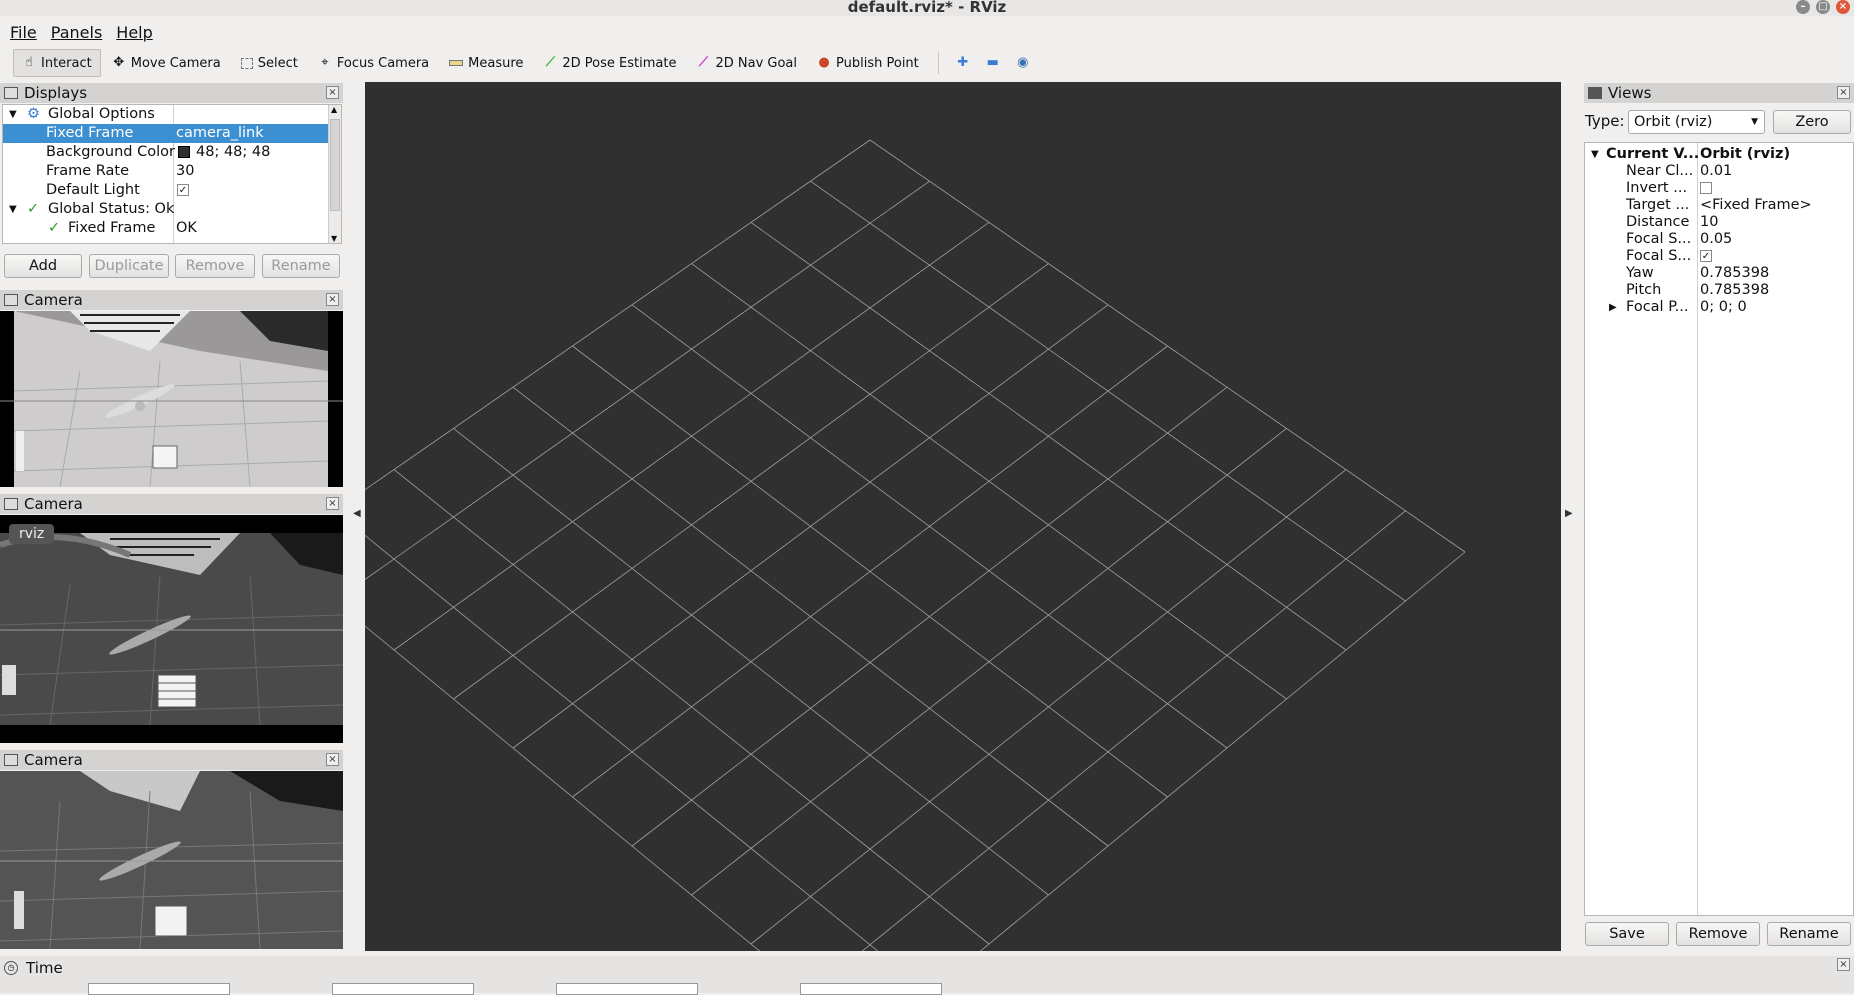 The image size is (1854, 995). What do you see at coordinates (871, 989) in the screenshot?
I see `wall-elapsed-field` at bounding box center [871, 989].